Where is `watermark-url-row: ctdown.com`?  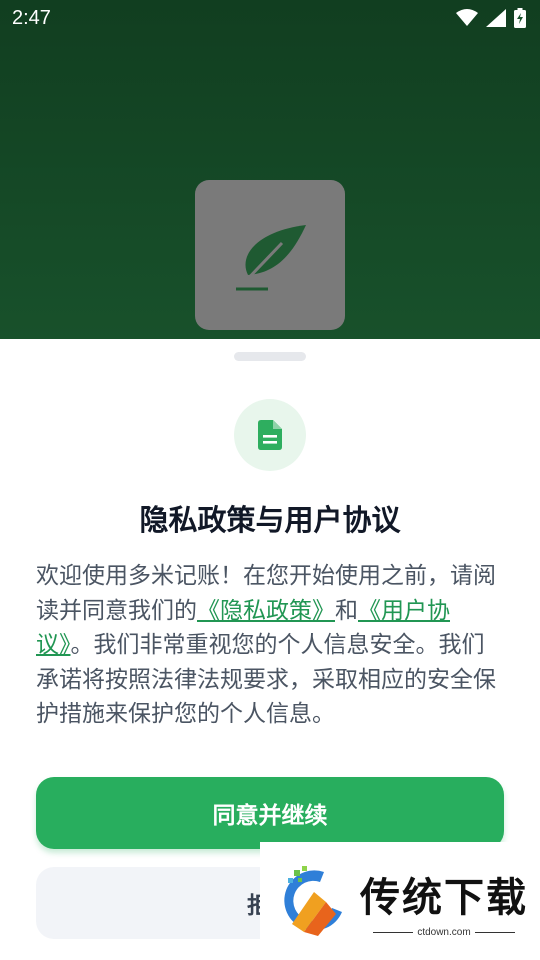 watermark-url-row: ctdown.com is located at coordinates (444, 932).